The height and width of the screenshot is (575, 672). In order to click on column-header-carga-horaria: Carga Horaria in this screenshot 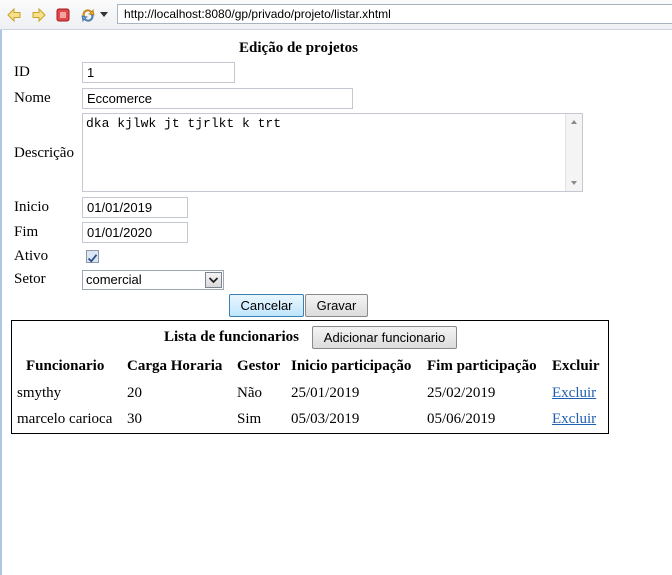, I will do `click(175, 366)`.